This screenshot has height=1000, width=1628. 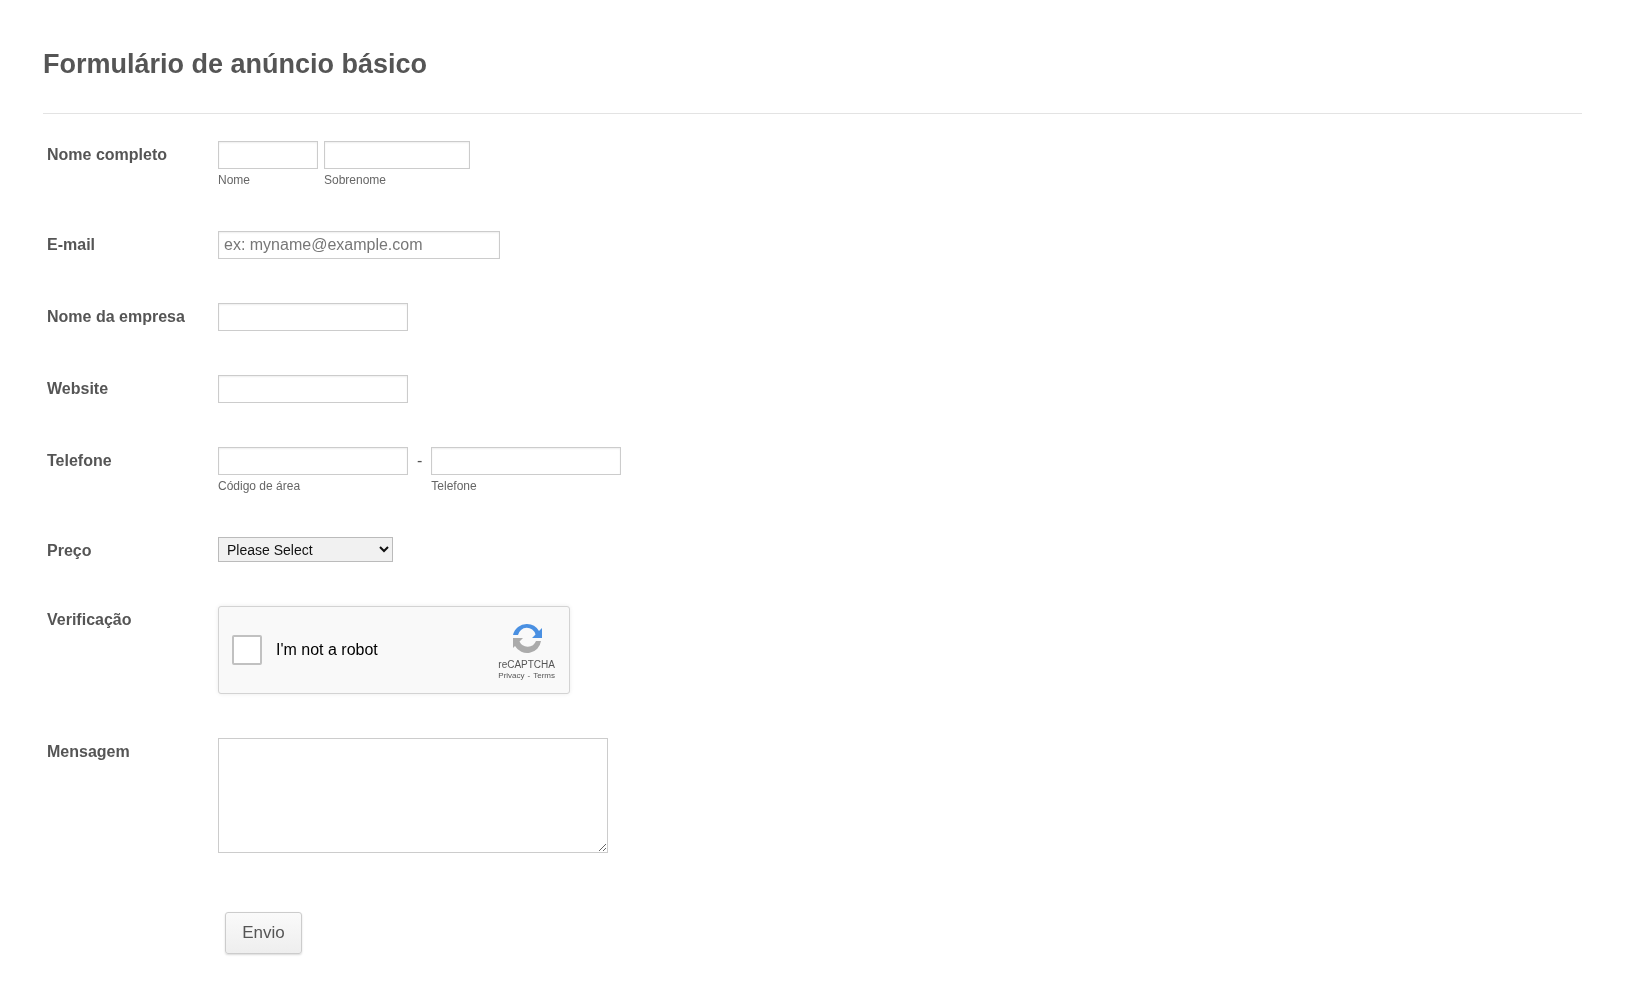 What do you see at coordinates (69, 551) in the screenshot?
I see `field-label: Preço` at bounding box center [69, 551].